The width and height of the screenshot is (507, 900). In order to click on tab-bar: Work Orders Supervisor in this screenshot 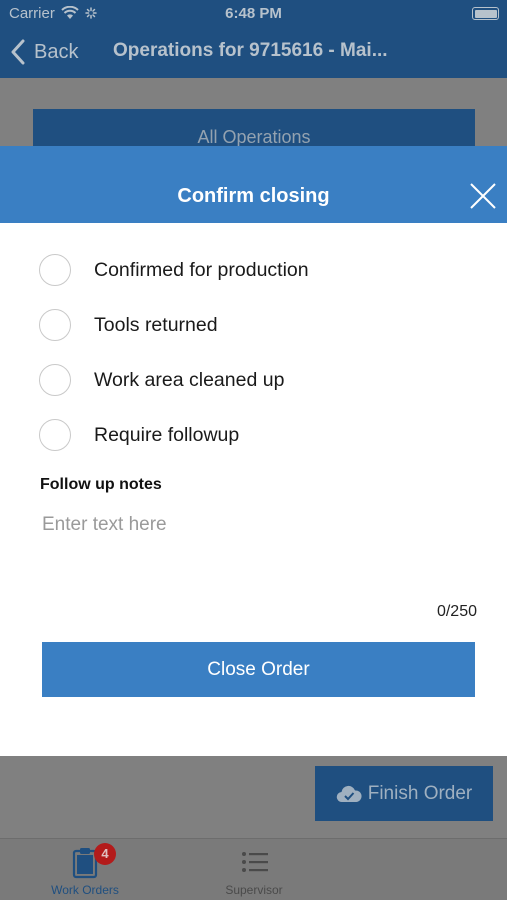, I will do `click(253, 869)`.